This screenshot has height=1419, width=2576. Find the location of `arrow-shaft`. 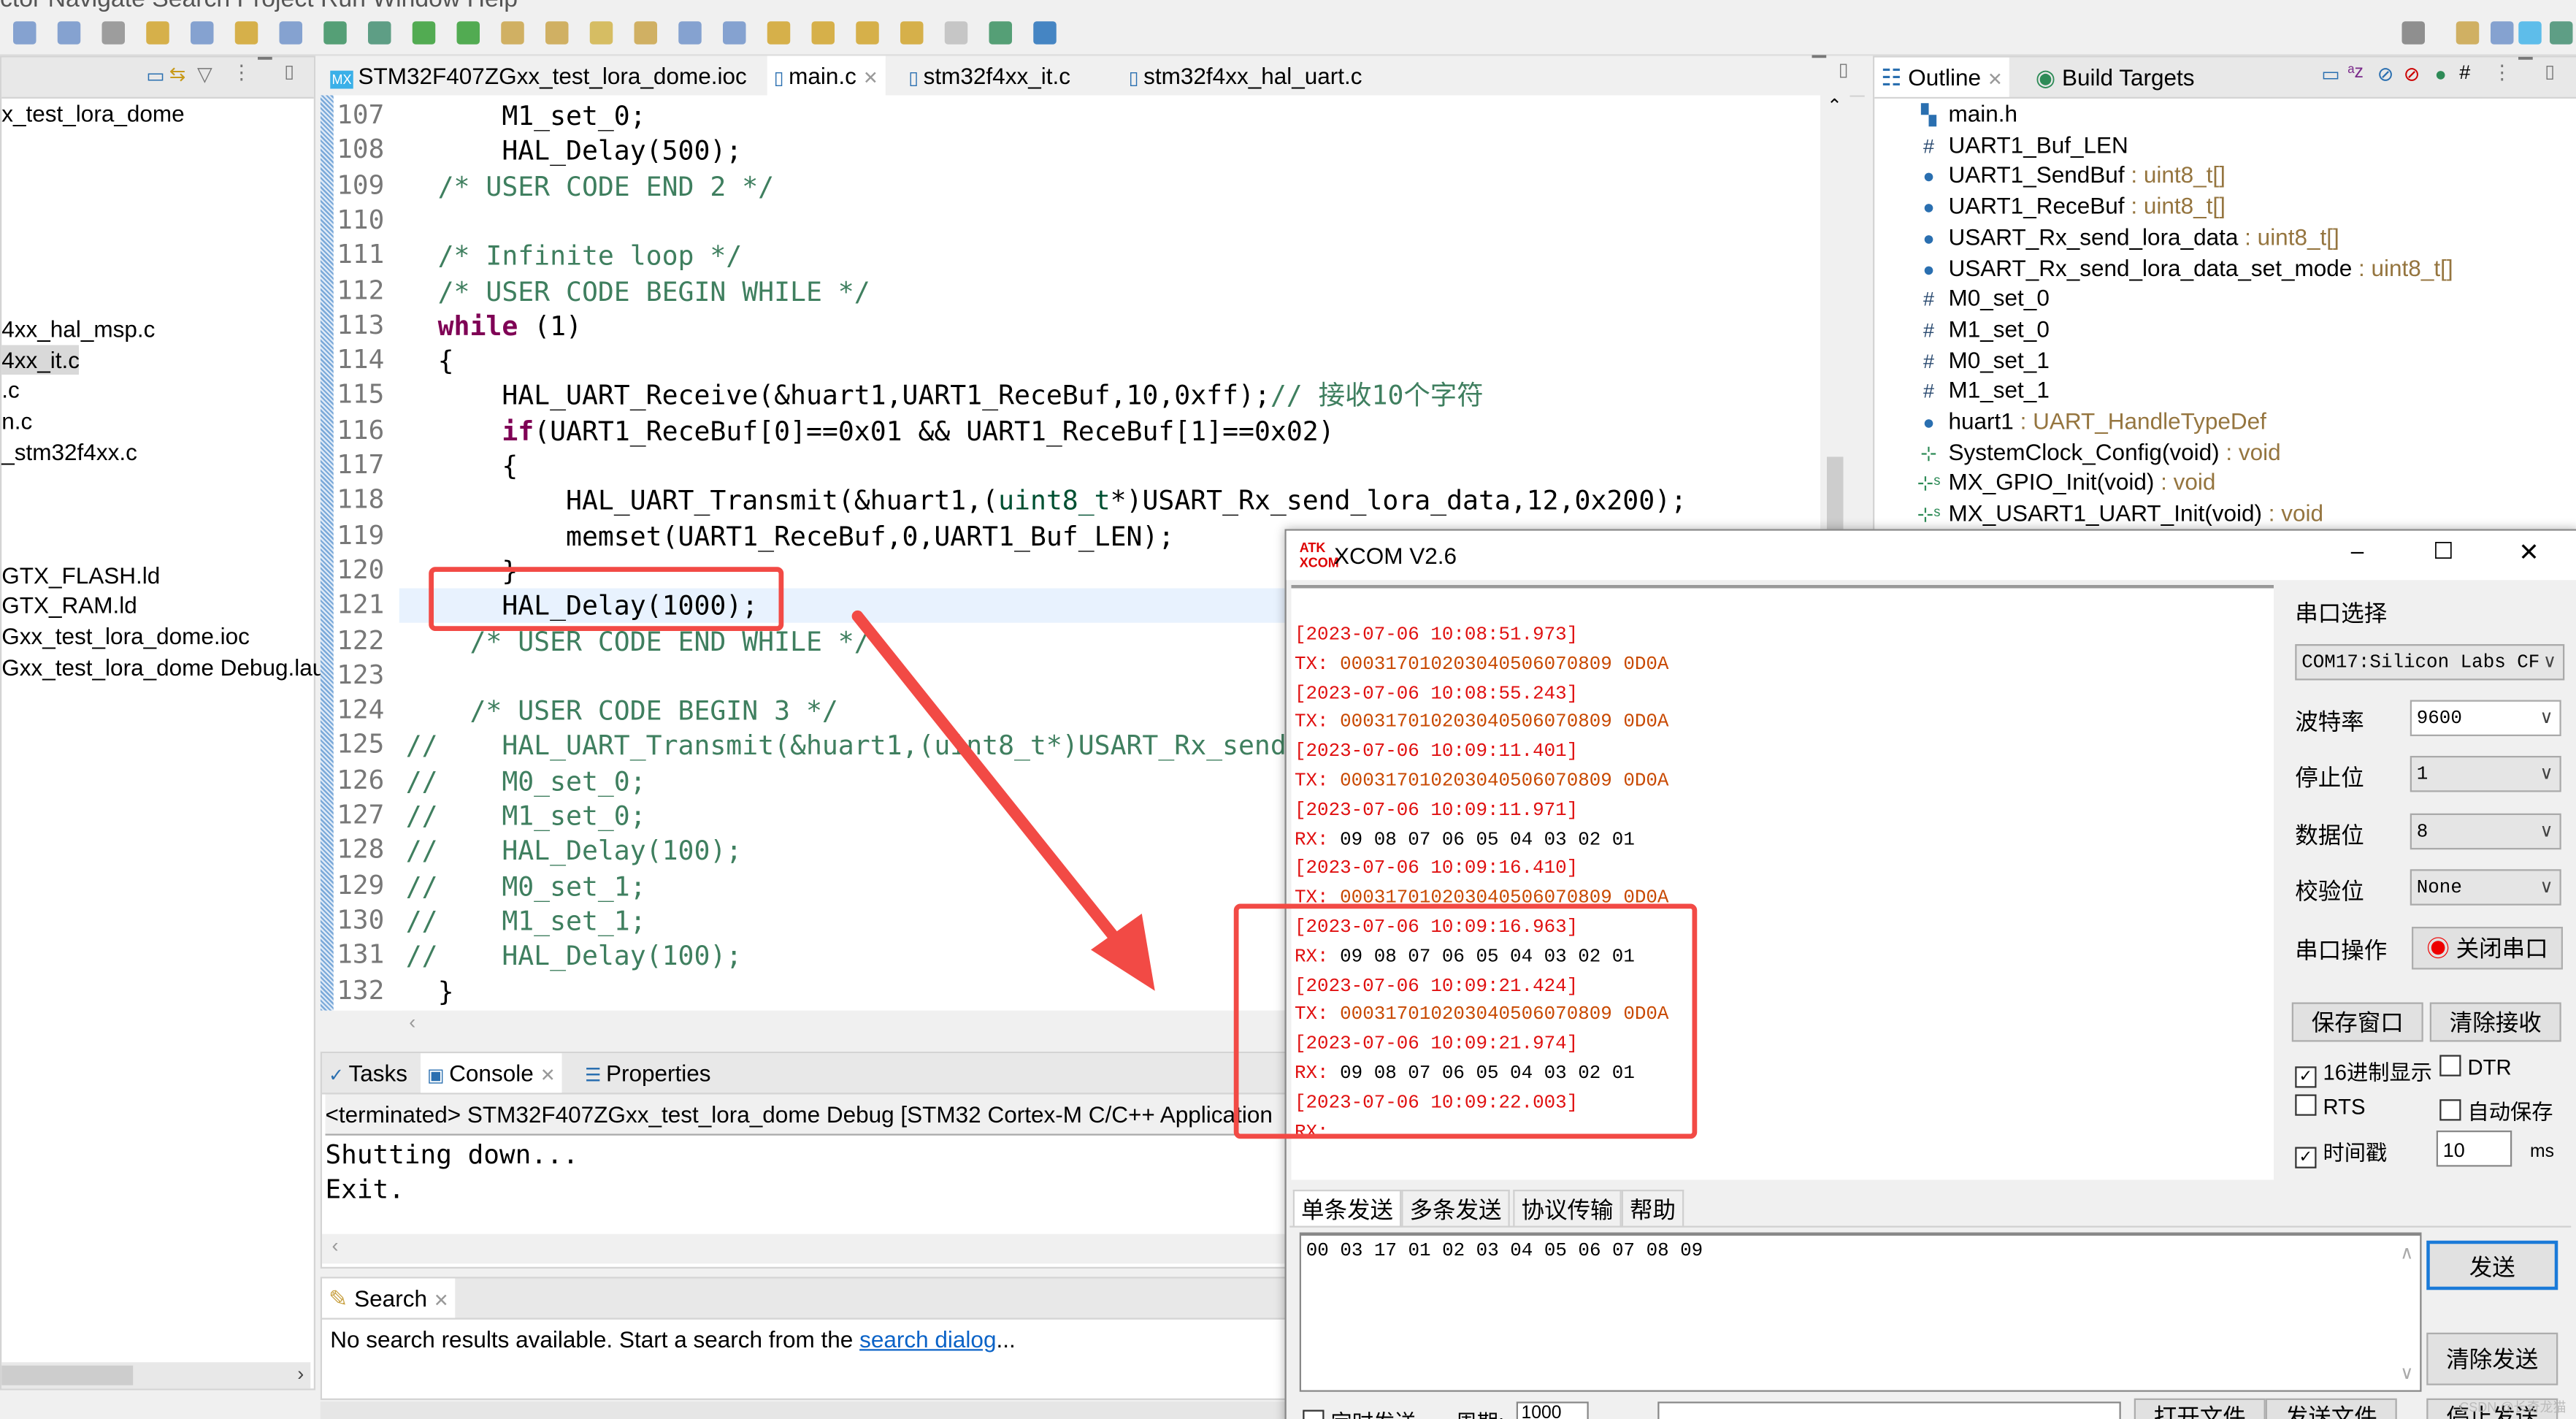

arrow-shaft is located at coordinates (995, 789).